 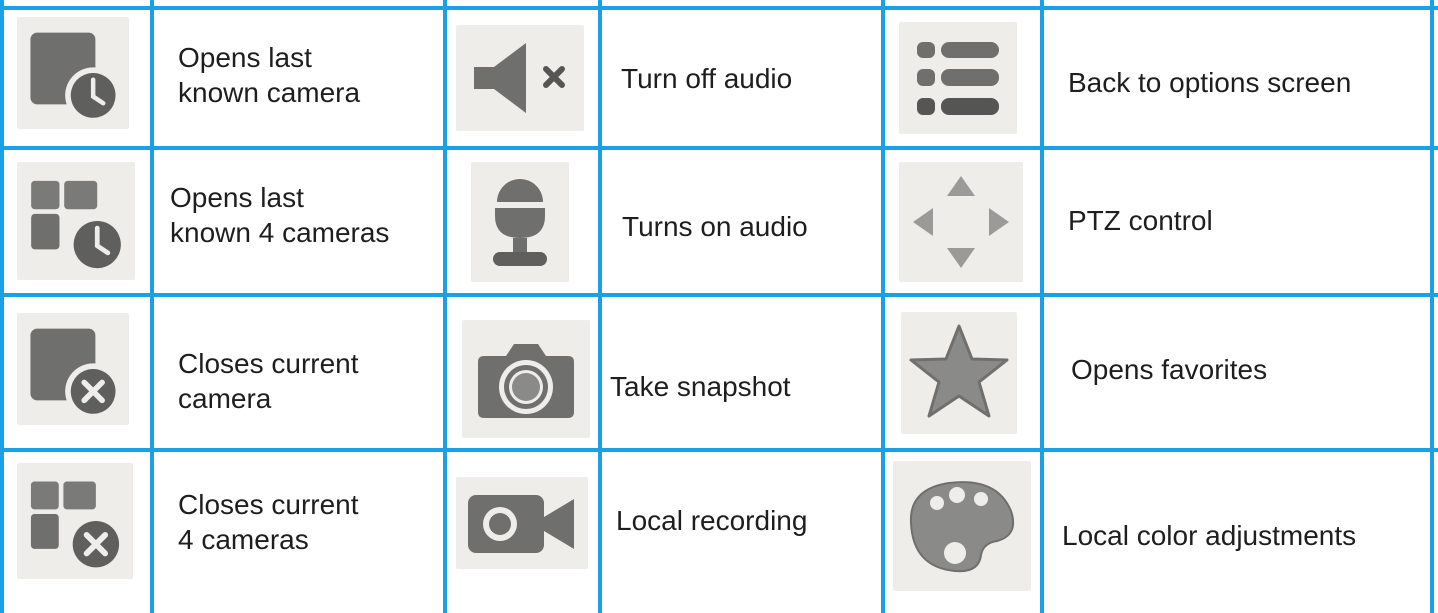 I want to click on camera-icon, so click(x=526, y=379).